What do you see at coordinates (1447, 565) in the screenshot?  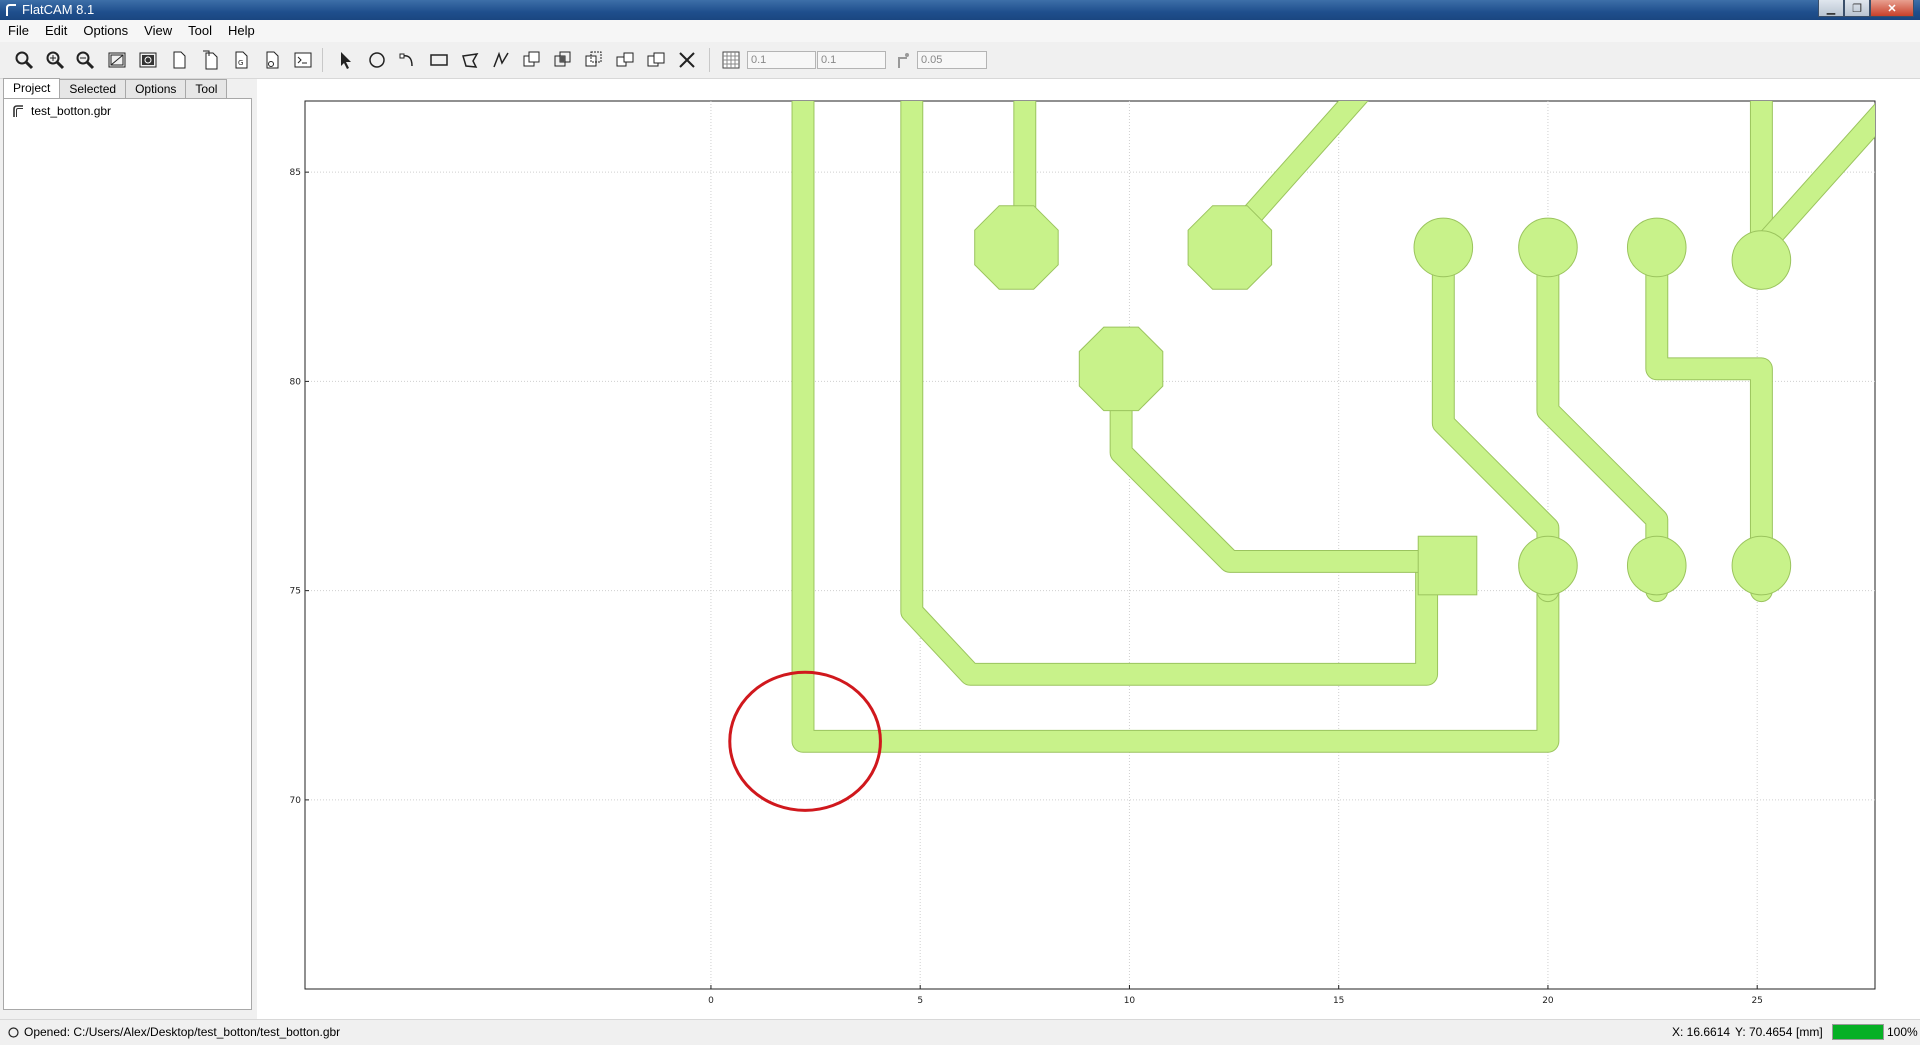 I see `square-pad` at bounding box center [1447, 565].